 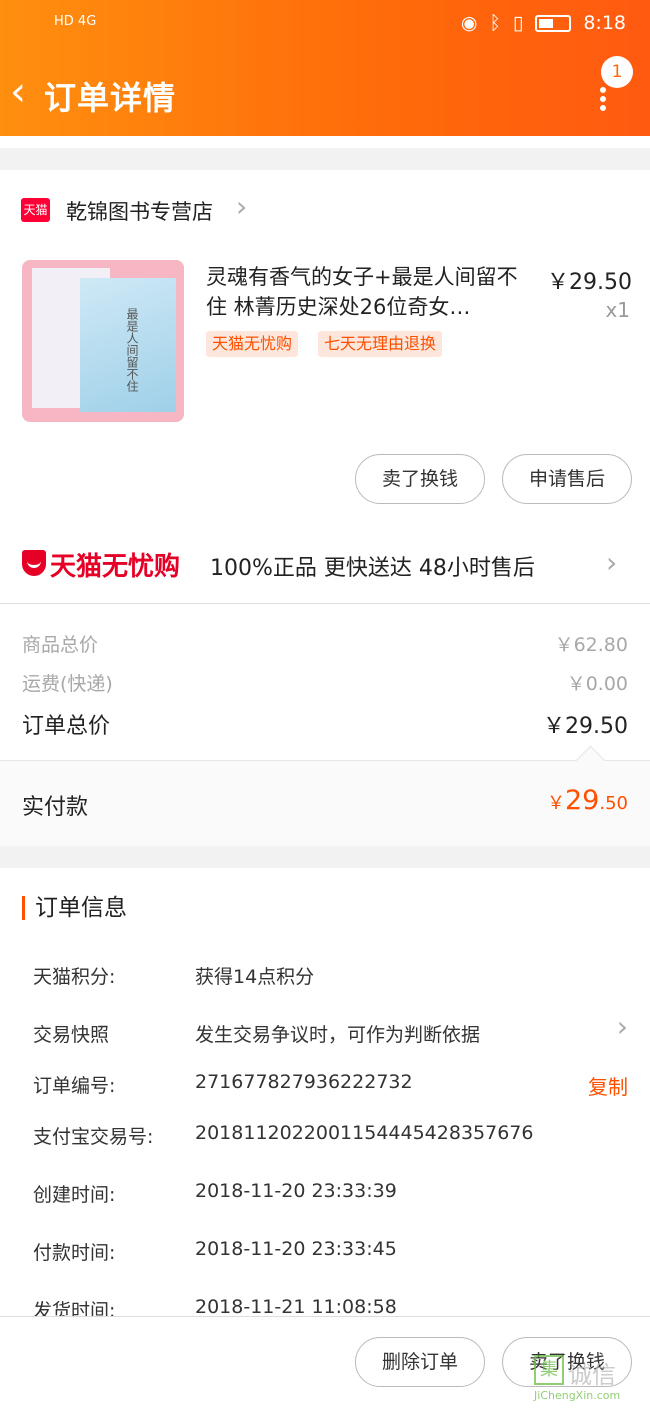 What do you see at coordinates (589, 282) in the screenshot?
I see `product-price: ￥29.50` at bounding box center [589, 282].